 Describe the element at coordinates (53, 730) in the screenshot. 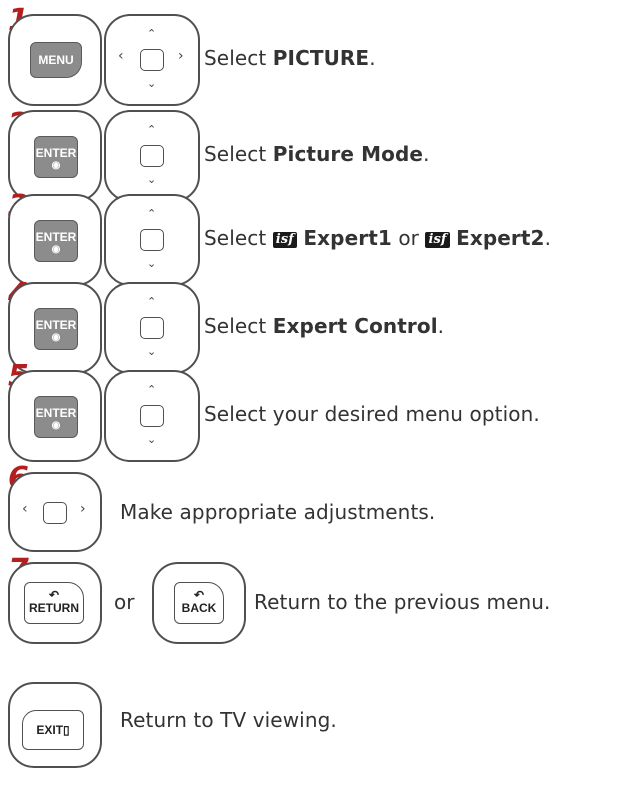

I see `exit-button: EXIT▯` at that location.